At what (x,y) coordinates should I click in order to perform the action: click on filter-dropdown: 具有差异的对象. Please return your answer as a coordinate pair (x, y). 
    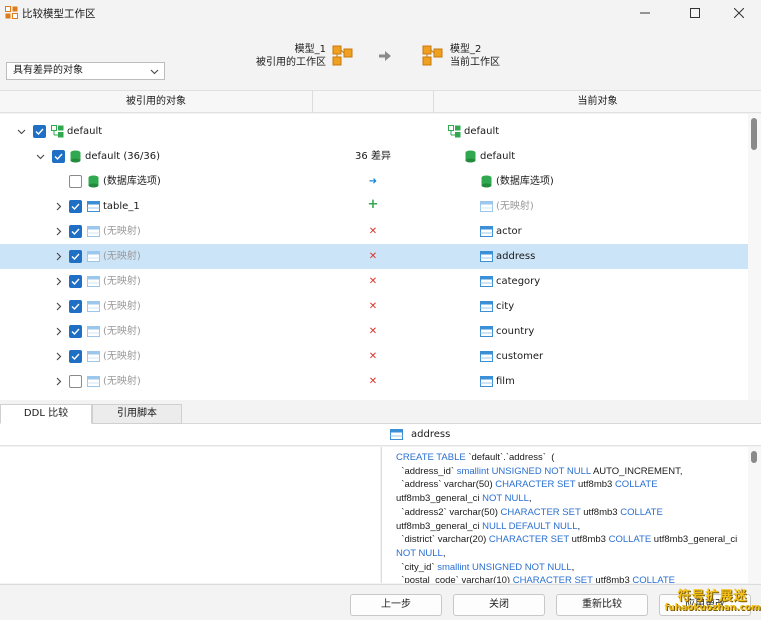
    Looking at the image, I should click on (85, 71).